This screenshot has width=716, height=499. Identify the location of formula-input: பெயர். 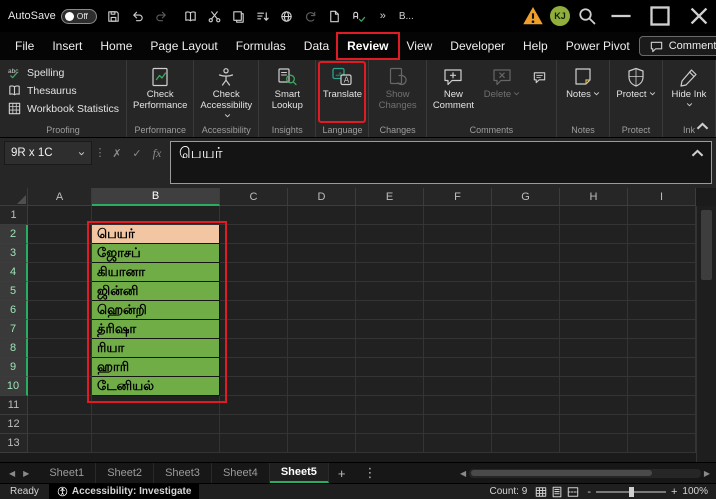
(441, 162).